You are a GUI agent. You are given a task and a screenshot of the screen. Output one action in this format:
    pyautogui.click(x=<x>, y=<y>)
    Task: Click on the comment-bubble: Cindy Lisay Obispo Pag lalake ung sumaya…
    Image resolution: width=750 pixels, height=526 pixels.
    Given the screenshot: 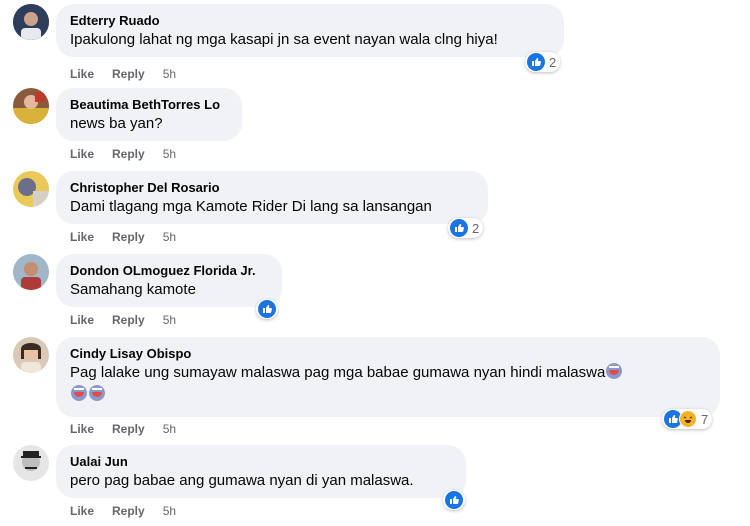 What is the action you would take?
    pyautogui.click(x=388, y=377)
    